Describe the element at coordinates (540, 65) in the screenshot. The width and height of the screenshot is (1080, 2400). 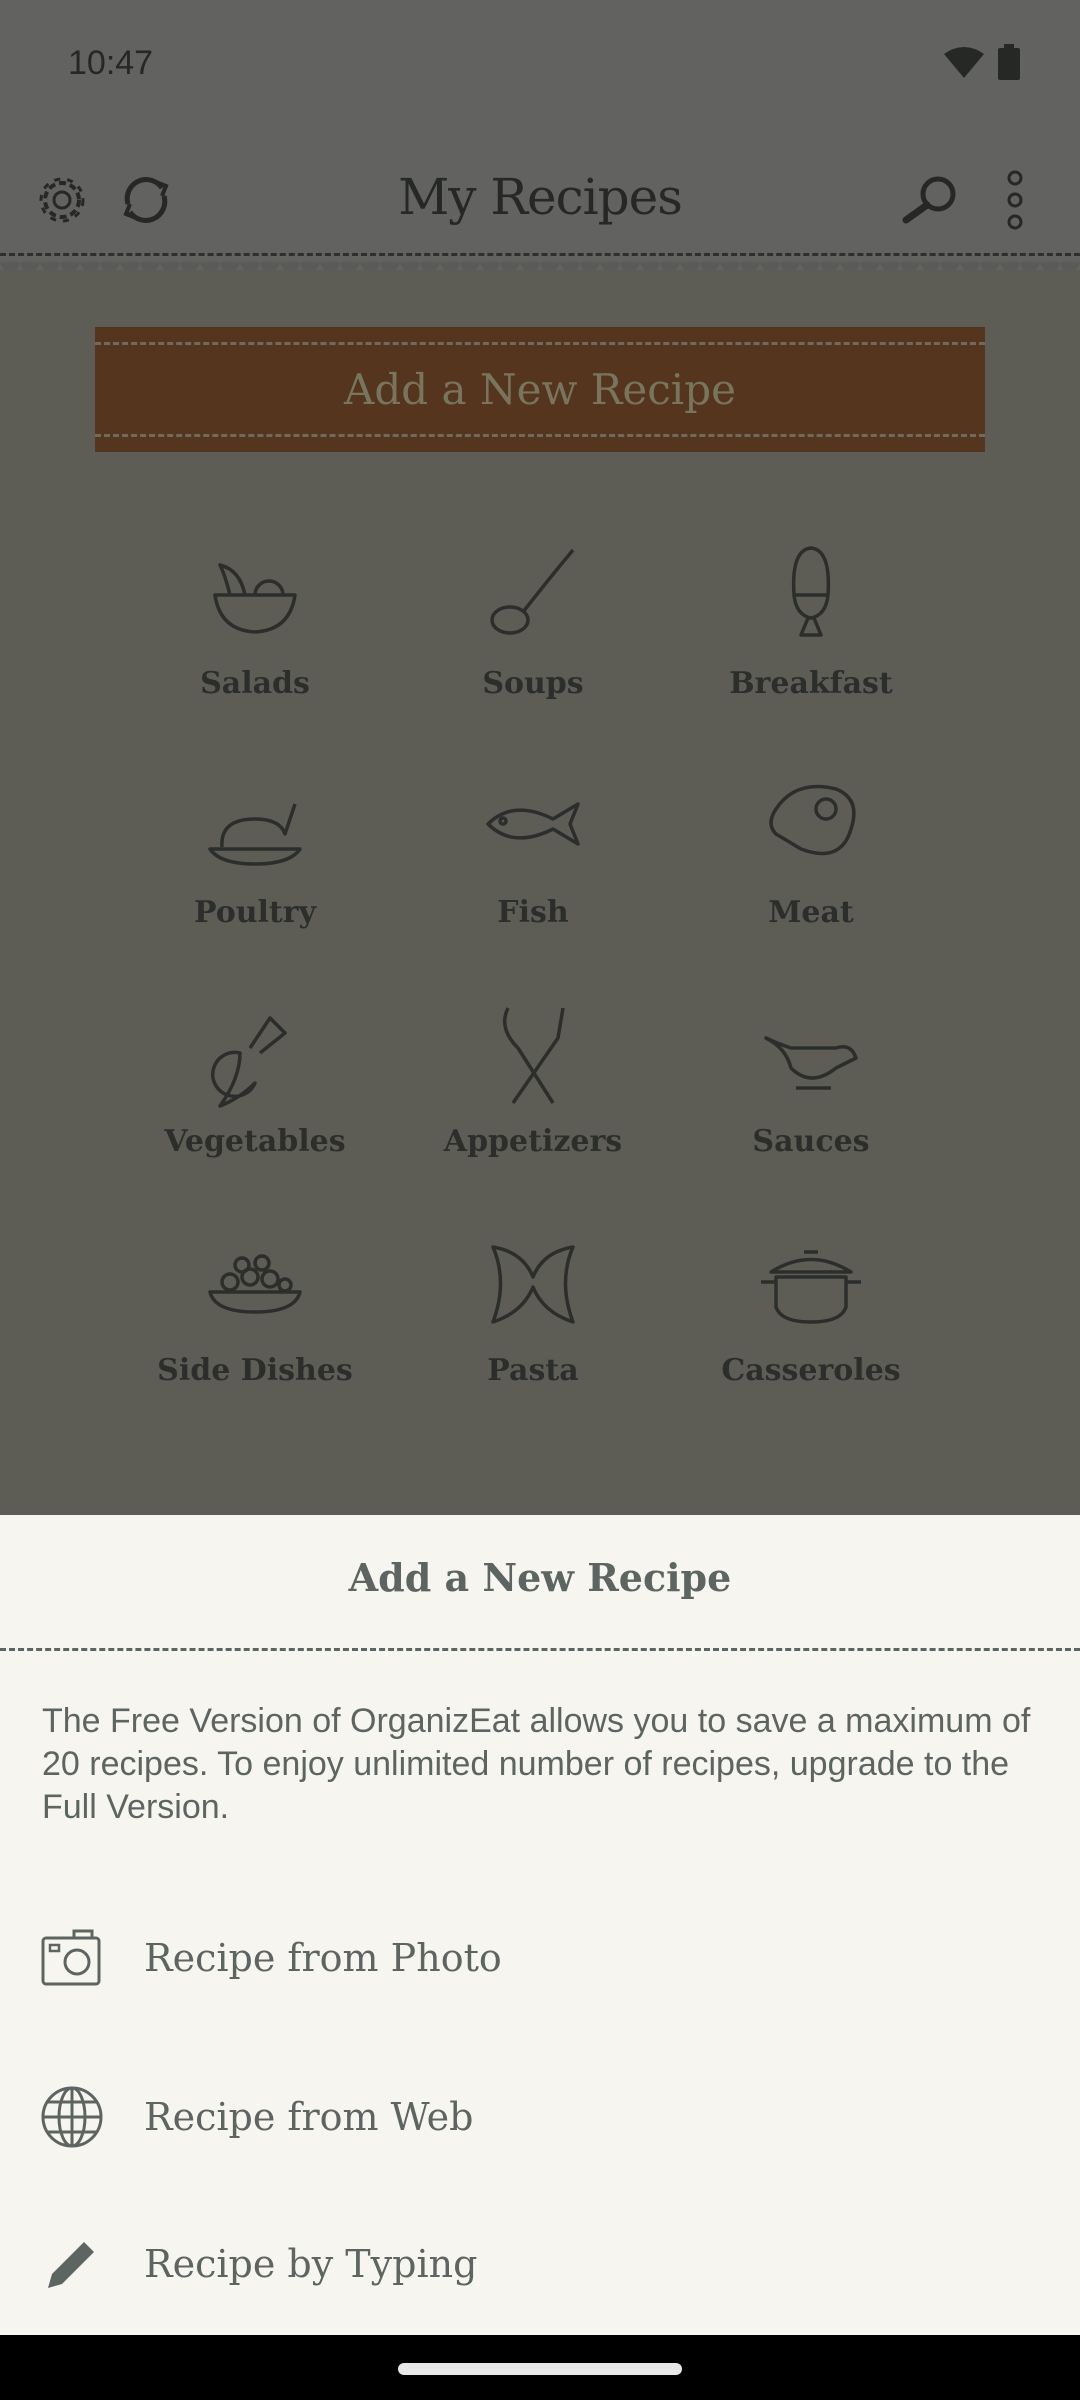
I see `status-bar: 10:47` at that location.